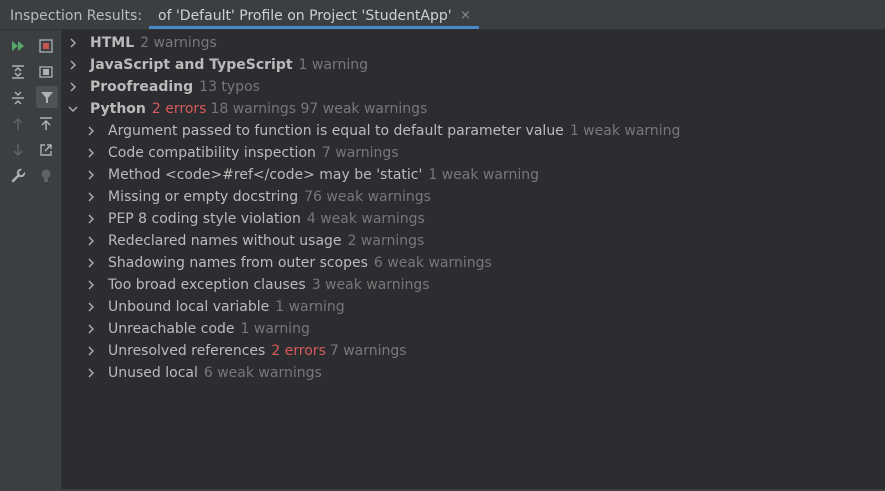 The height and width of the screenshot is (491, 885). Describe the element at coordinates (153, 373) in the screenshot. I see `item-label: Unused local` at that location.